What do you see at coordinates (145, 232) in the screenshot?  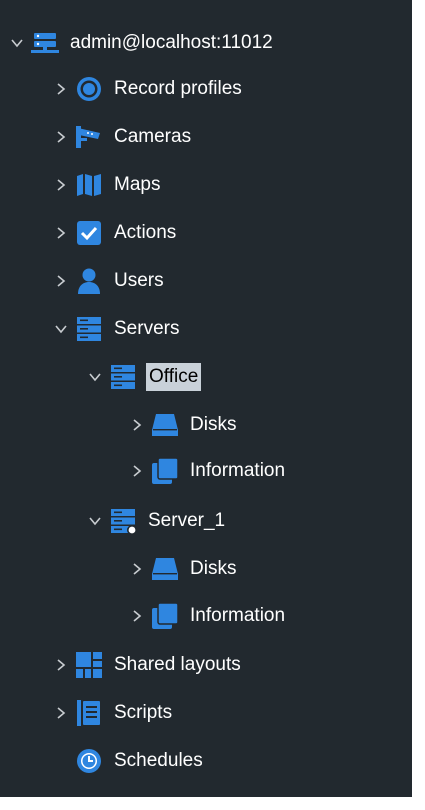 I see `tree-node-label: Actions` at bounding box center [145, 232].